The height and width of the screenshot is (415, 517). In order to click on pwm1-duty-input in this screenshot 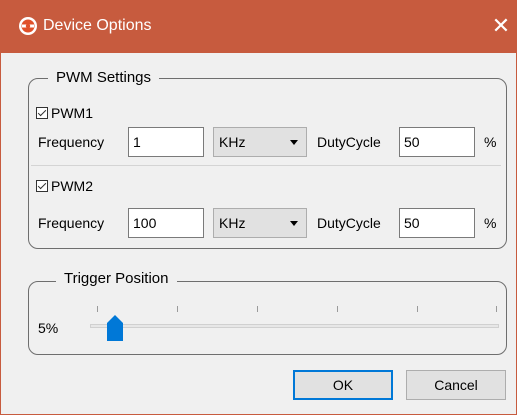, I will do `click(437, 142)`.